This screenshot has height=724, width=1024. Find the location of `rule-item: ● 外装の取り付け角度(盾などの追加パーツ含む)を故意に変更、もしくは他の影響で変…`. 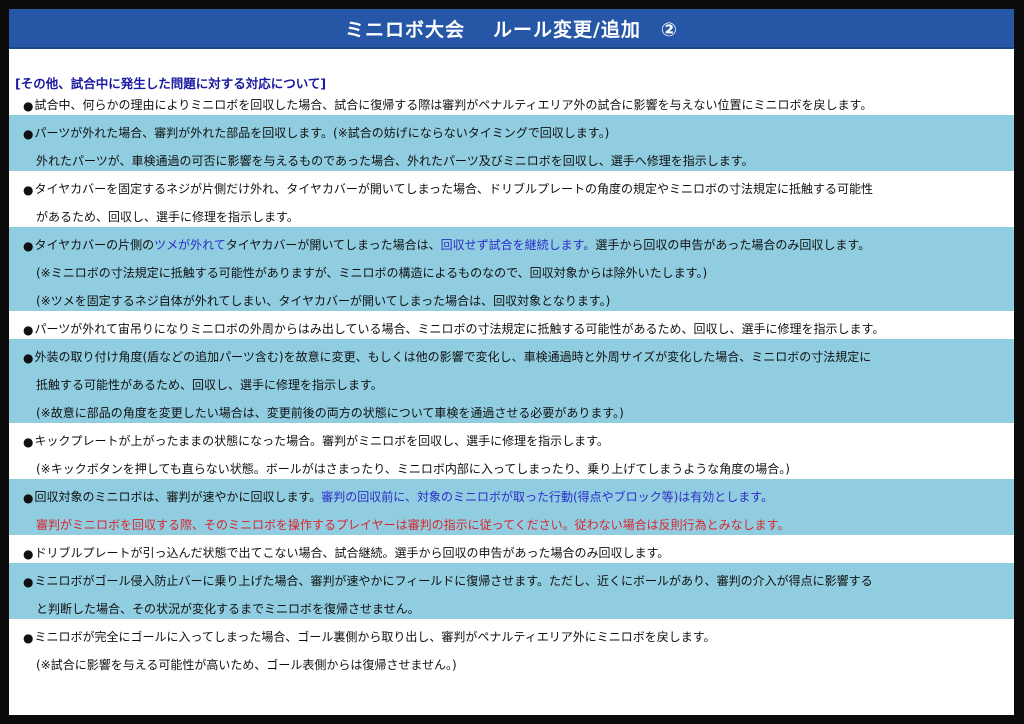

rule-item: ● 外装の取り付け角度(盾などの追加パーツ含む)を故意に変更、もしくは他の影響で変… is located at coordinates (511, 381).